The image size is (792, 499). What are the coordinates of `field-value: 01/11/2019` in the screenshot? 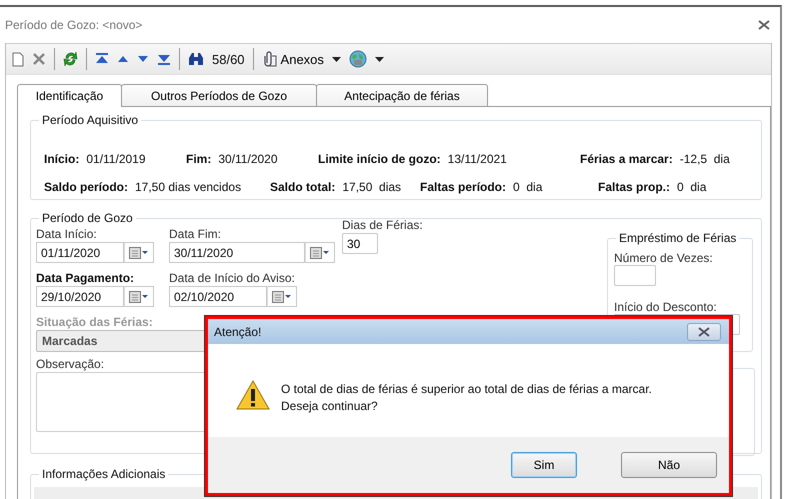 It's located at (116, 159).